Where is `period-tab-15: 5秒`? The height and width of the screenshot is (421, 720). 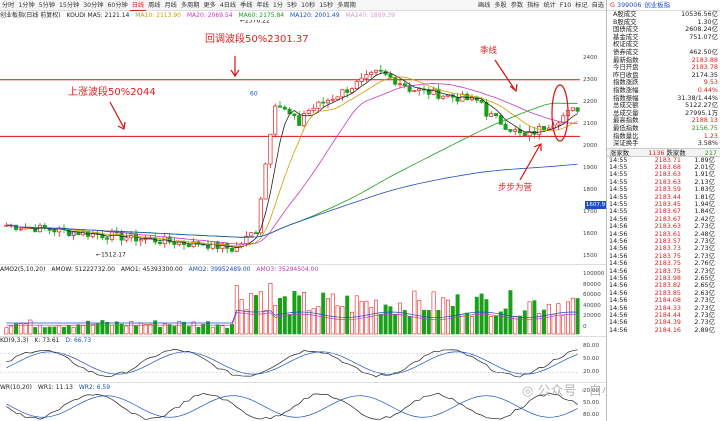
period-tab-15: 5秒 is located at coordinates (292, 5).